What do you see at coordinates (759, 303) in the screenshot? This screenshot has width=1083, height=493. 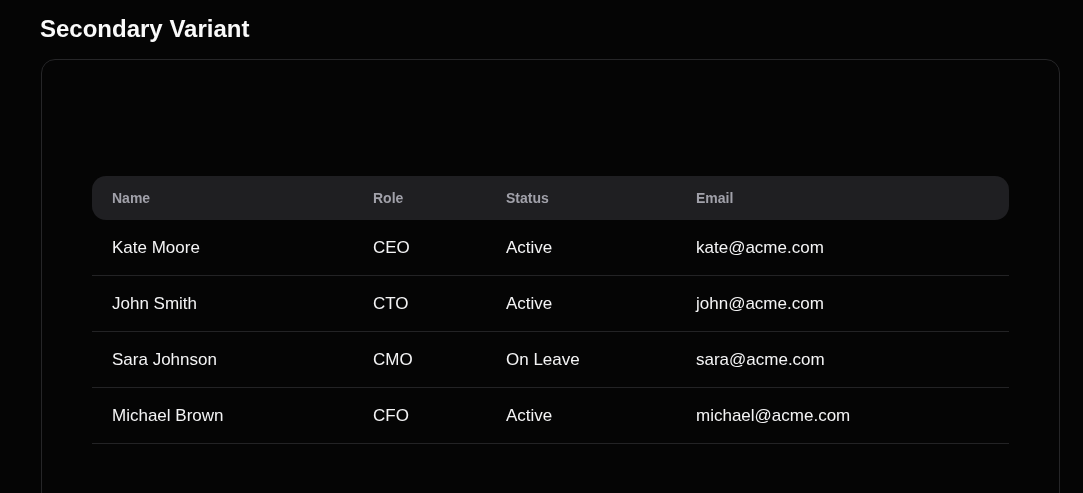 I see `table-cell-text: john@acme.com` at bounding box center [759, 303].